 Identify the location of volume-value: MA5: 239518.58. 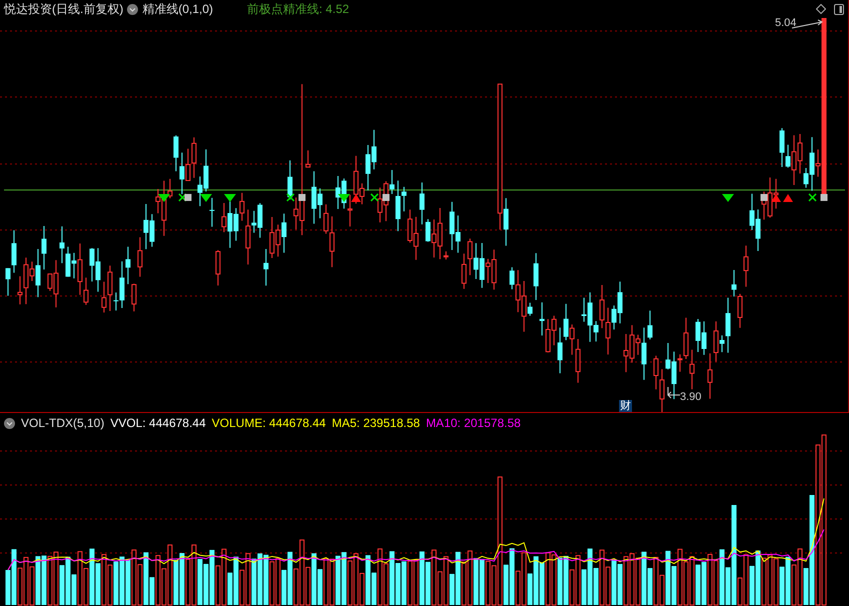
(376, 423).